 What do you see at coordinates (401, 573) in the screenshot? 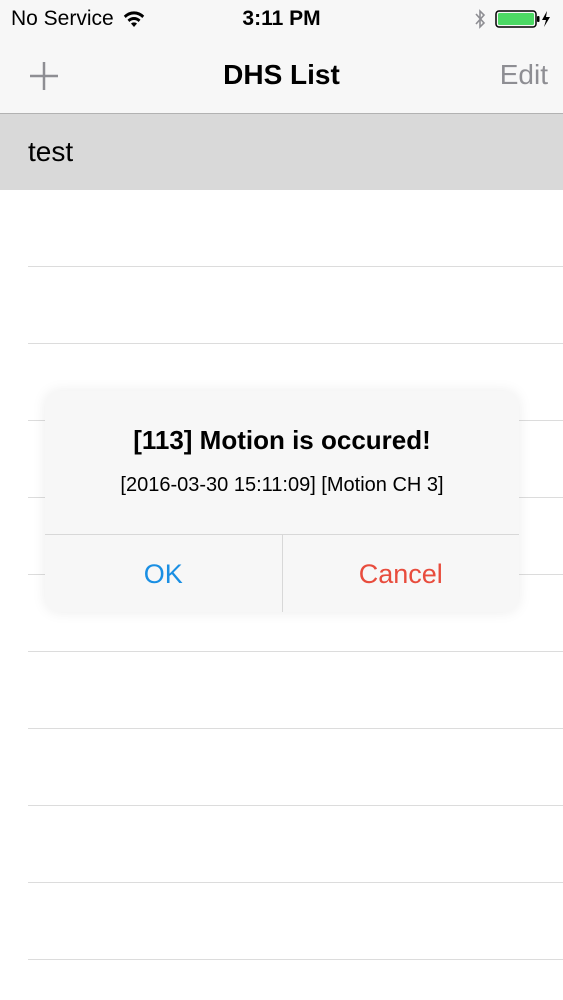
I see `cancel-button: Cancel` at bounding box center [401, 573].